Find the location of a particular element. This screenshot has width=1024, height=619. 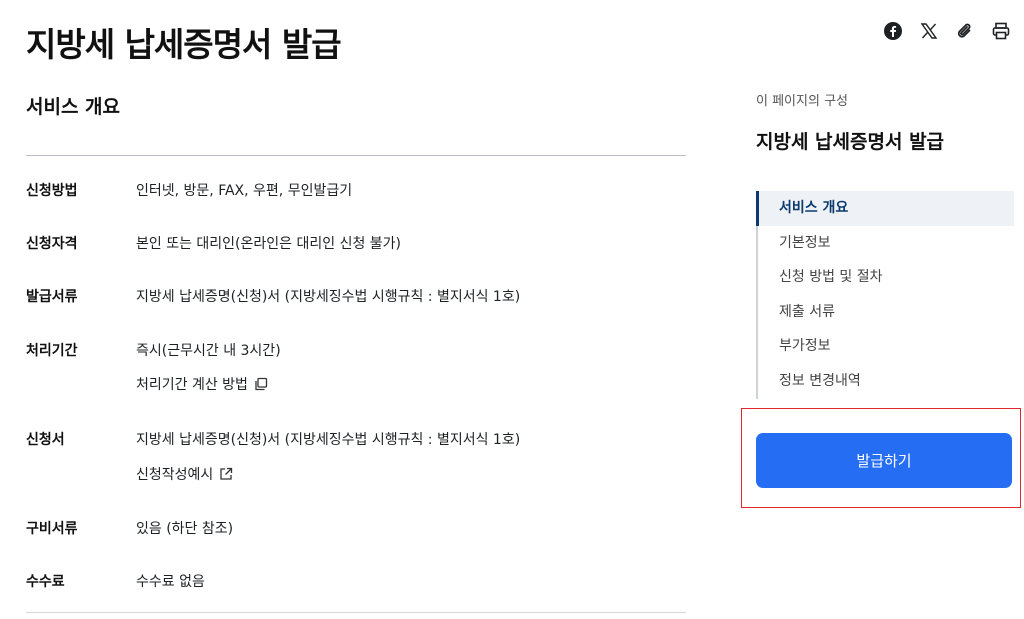

toc-item-change-history: 정보 변경내역 is located at coordinates (886, 381).